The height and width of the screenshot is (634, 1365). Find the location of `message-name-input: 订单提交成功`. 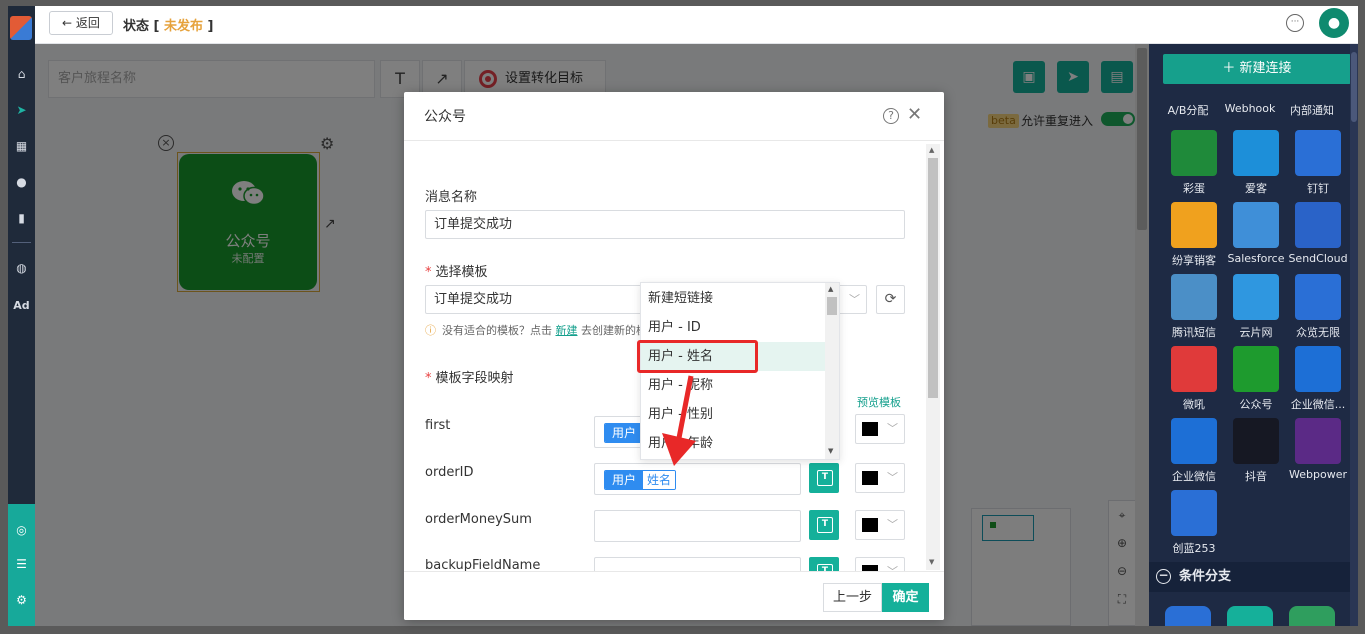

message-name-input: 订单提交成功 is located at coordinates (665, 224).